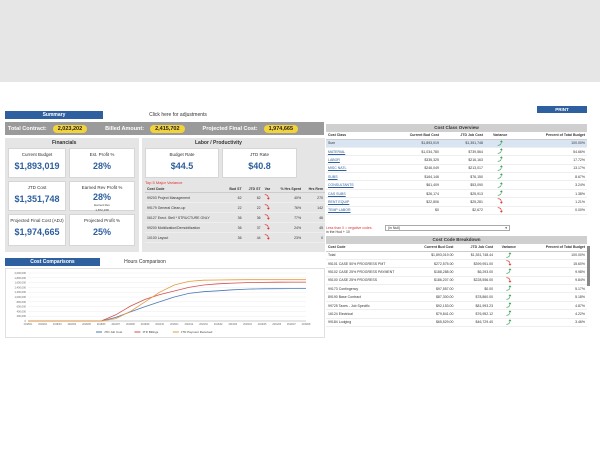 This screenshot has height=450, width=600. Describe the element at coordinates (413, 136) in the screenshot. I see `col-current-bud: Current Bud Cost` at that location.